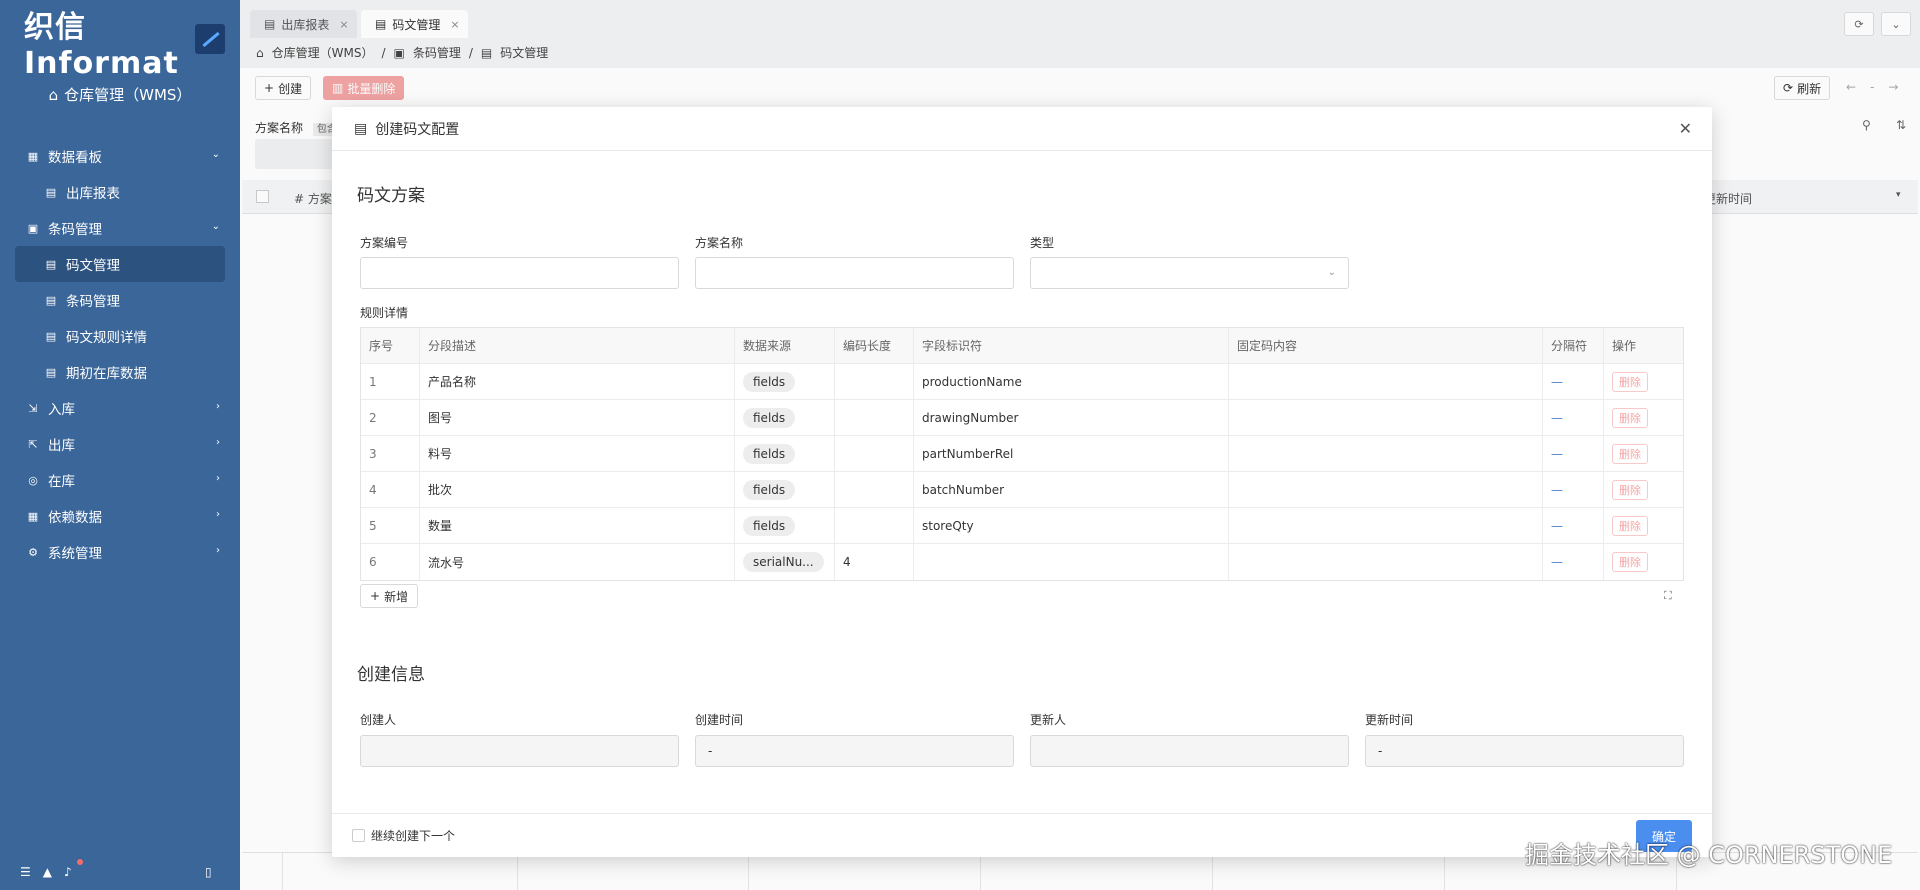 The height and width of the screenshot is (890, 1920). Describe the element at coordinates (120, 480) in the screenshot. I see `sidebar-item-in-stock: ◎ 在库 ›` at that location.